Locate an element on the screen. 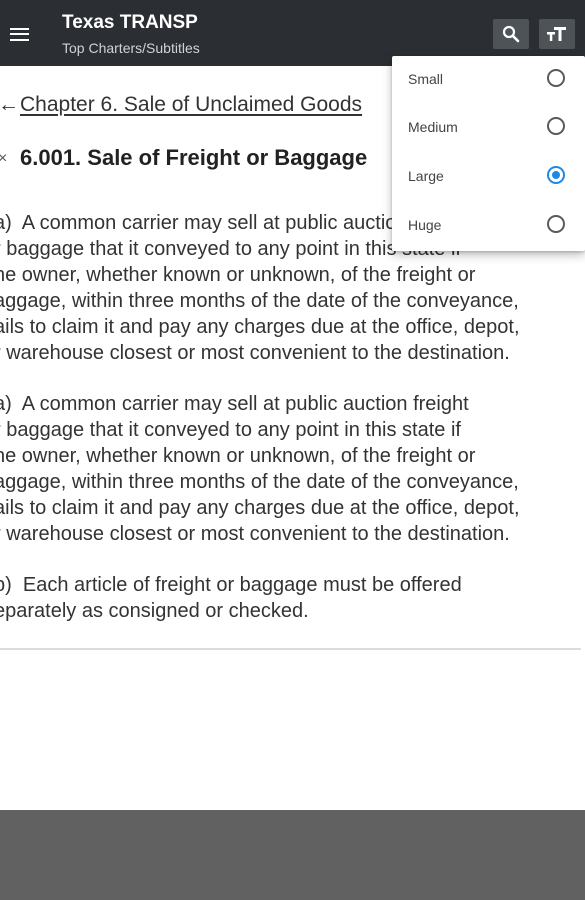  text-size-menu: Small Medium Large Huge is located at coordinates (488, 153).